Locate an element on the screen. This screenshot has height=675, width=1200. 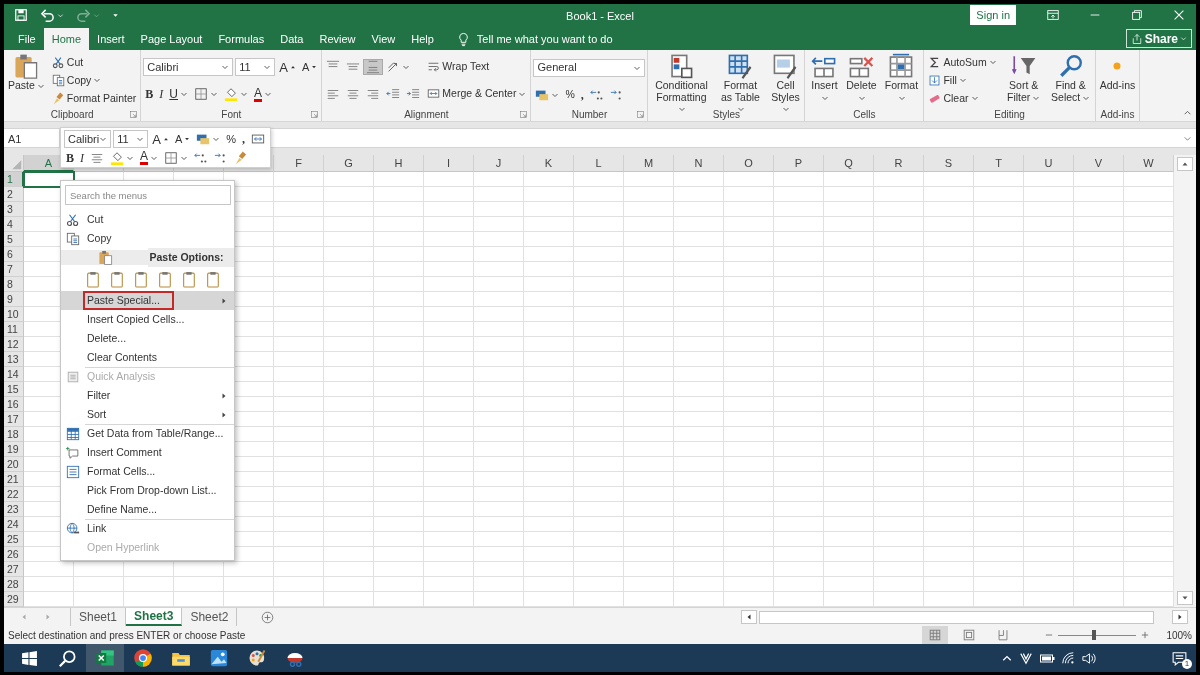
row-header: 11 is located at coordinates (14, 329).